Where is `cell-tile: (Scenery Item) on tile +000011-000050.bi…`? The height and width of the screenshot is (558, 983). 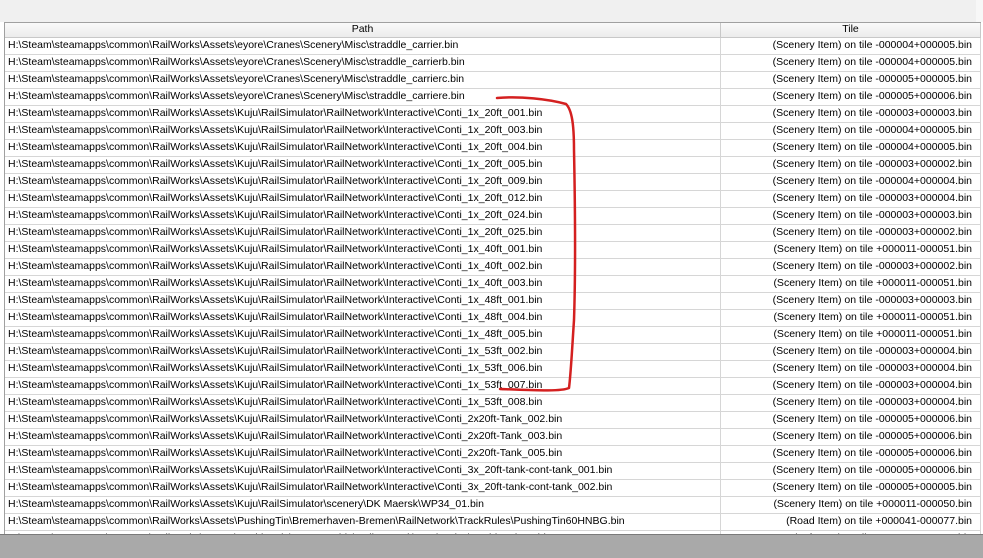 cell-tile: (Scenery Item) on tile +000011-000050.bi… is located at coordinates (851, 505).